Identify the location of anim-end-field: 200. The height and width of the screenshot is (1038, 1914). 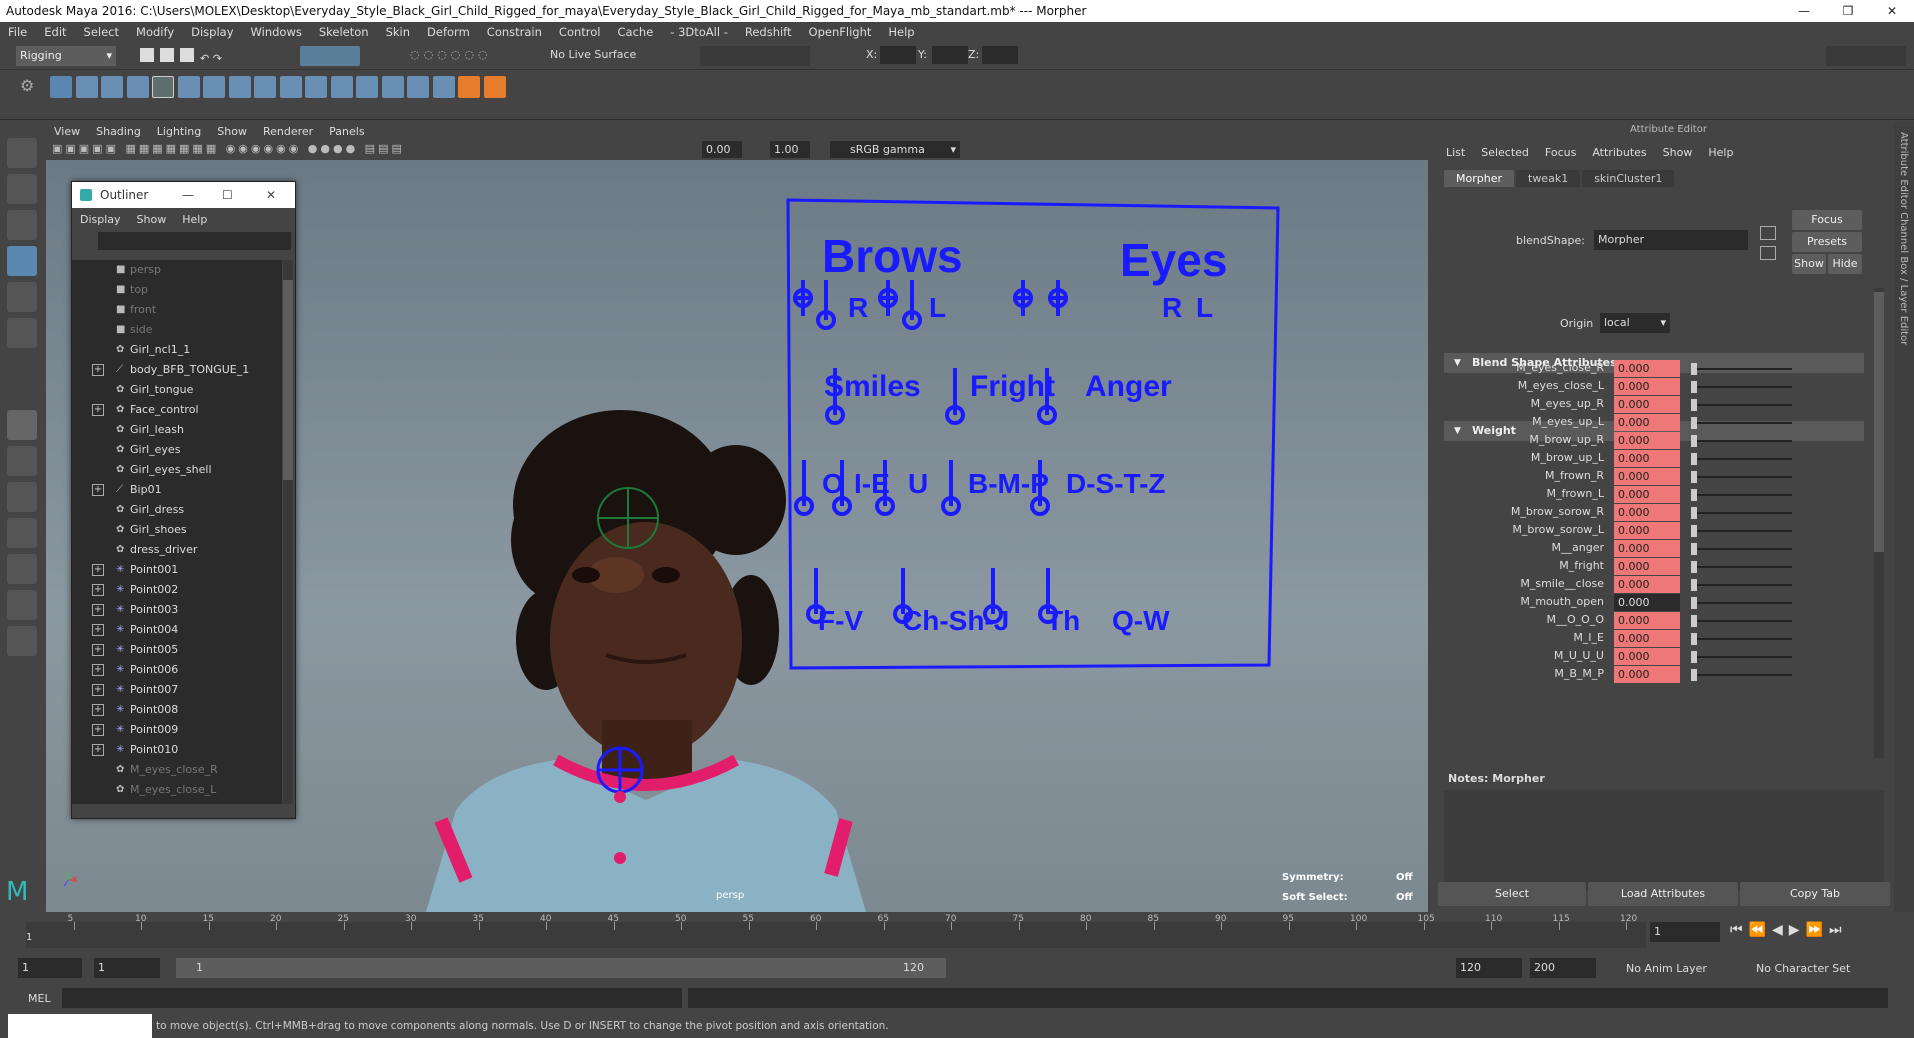
(1563, 968).